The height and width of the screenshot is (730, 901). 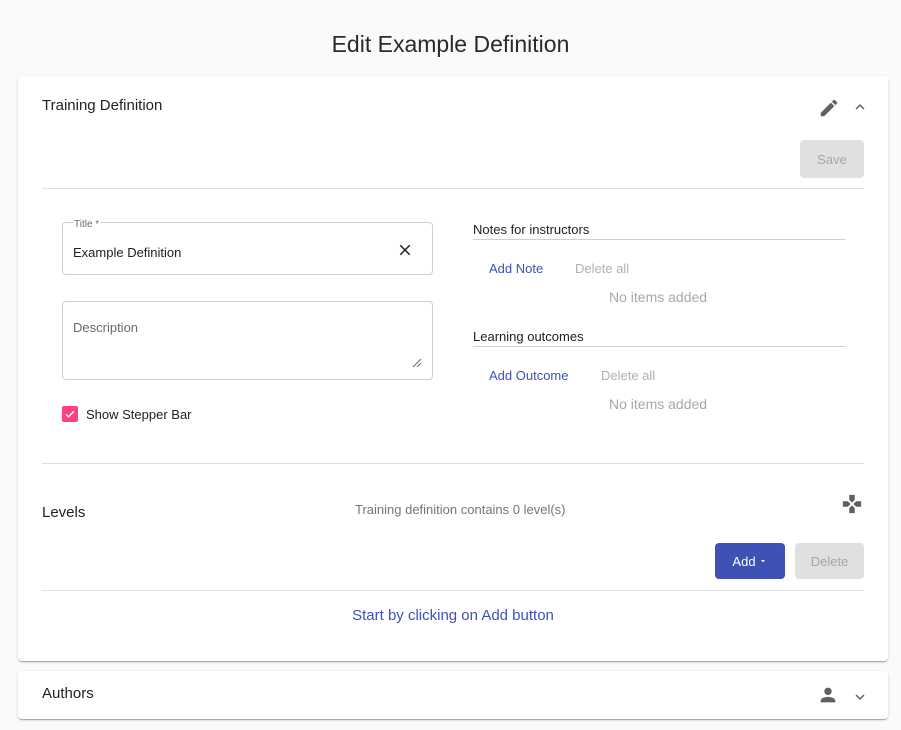 What do you see at coordinates (852, 504) in the screenshot?
I see `gamepad-icon` at bounding box center [852, 504].